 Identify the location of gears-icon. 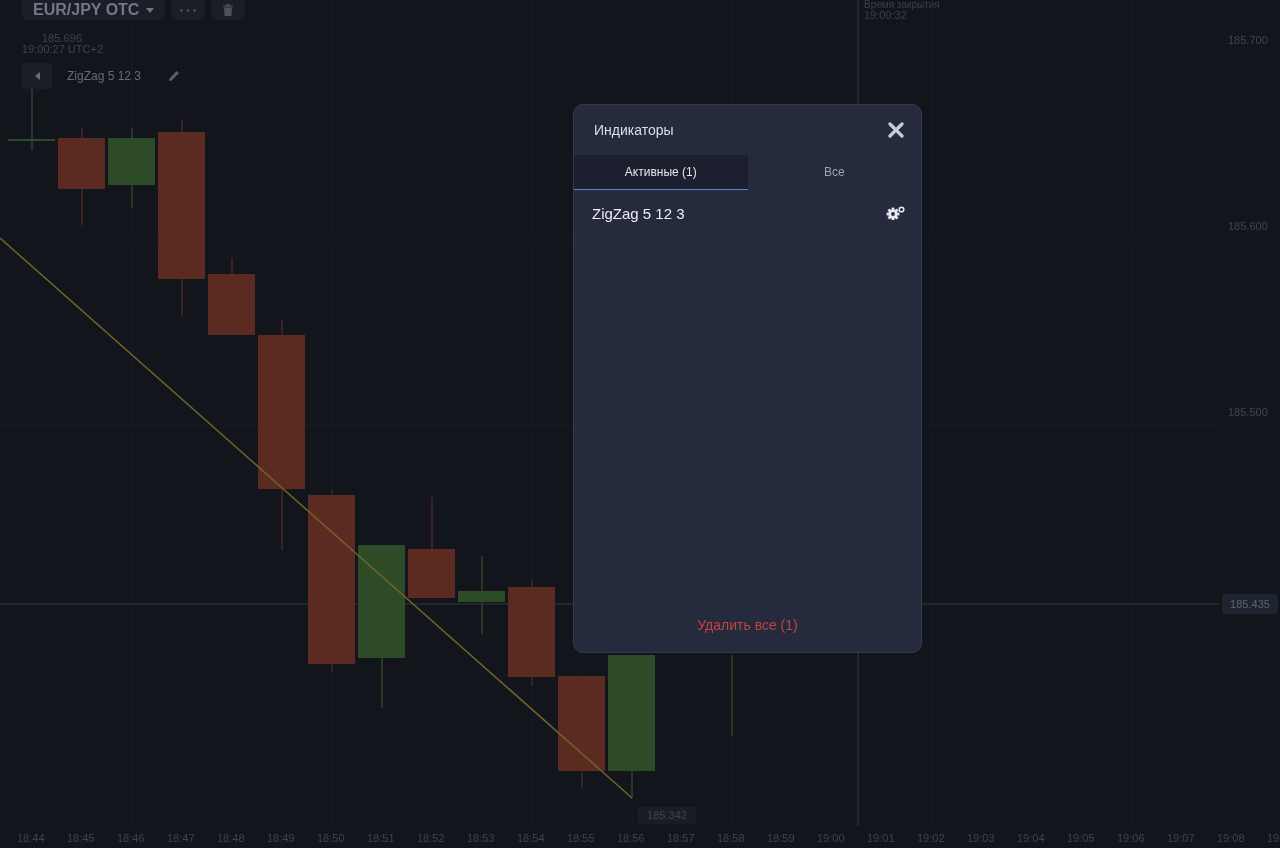
(895, 213).